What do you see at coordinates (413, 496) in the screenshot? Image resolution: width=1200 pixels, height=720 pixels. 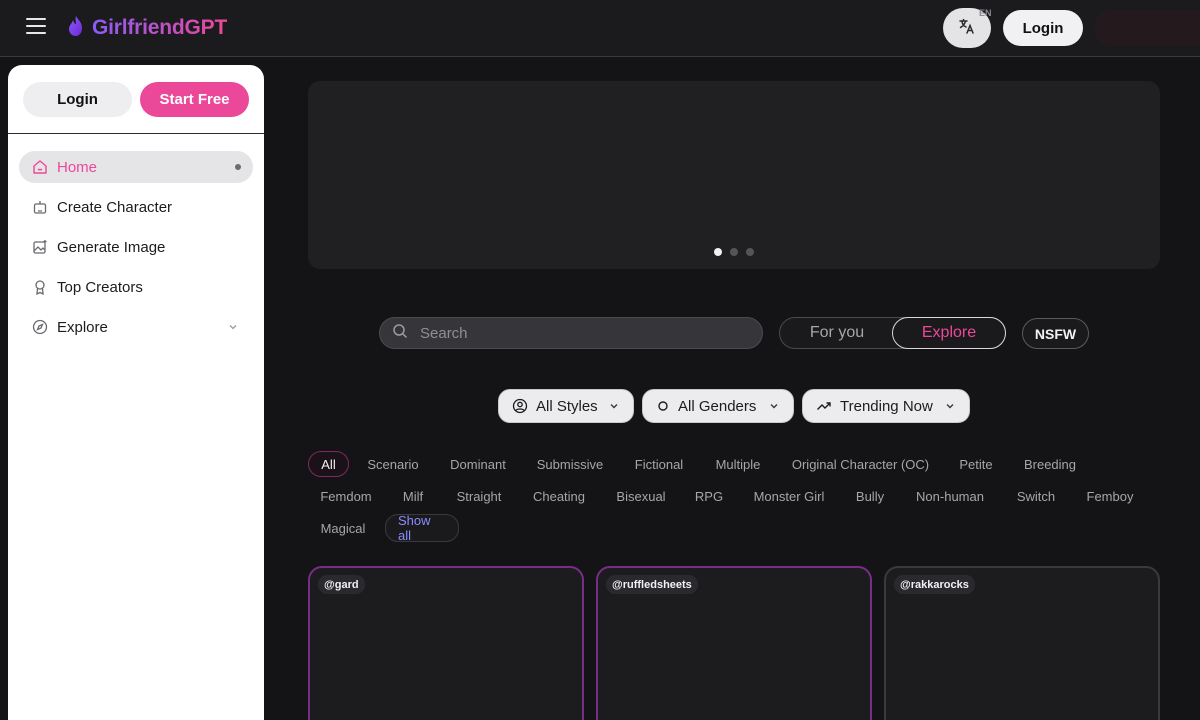 I see `tag-milf: Milf` at bounding box center [413, 496].